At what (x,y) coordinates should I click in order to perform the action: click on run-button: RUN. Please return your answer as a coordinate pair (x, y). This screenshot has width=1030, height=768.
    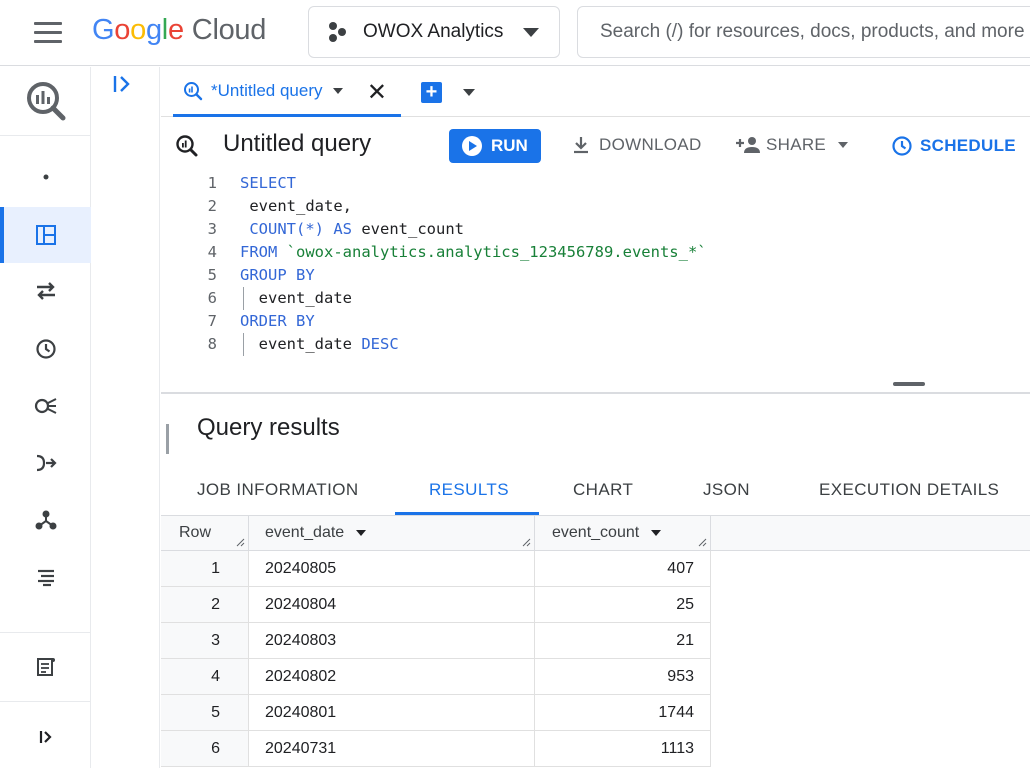
    Looking at the image, I should click on (495, 146).